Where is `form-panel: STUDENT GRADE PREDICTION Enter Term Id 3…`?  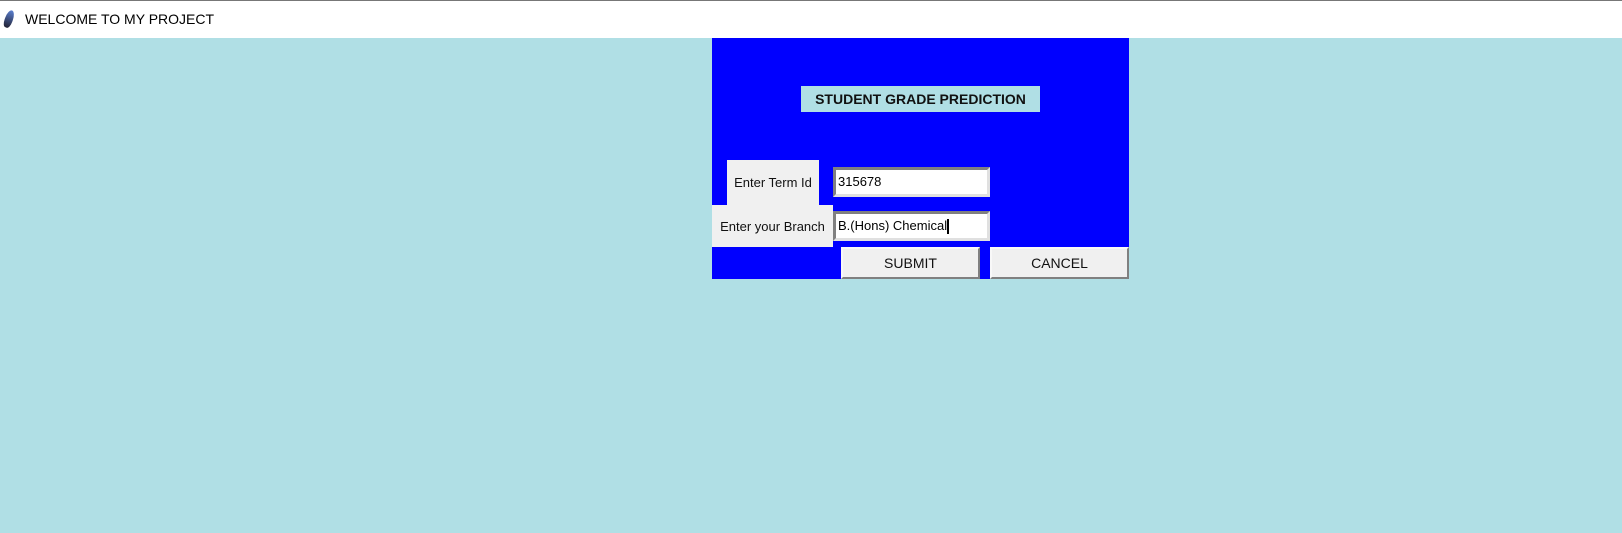 form-panel: STUDENT GRADE PREDICTION Enter Term Id 3… is located at coordinates (920, 158).